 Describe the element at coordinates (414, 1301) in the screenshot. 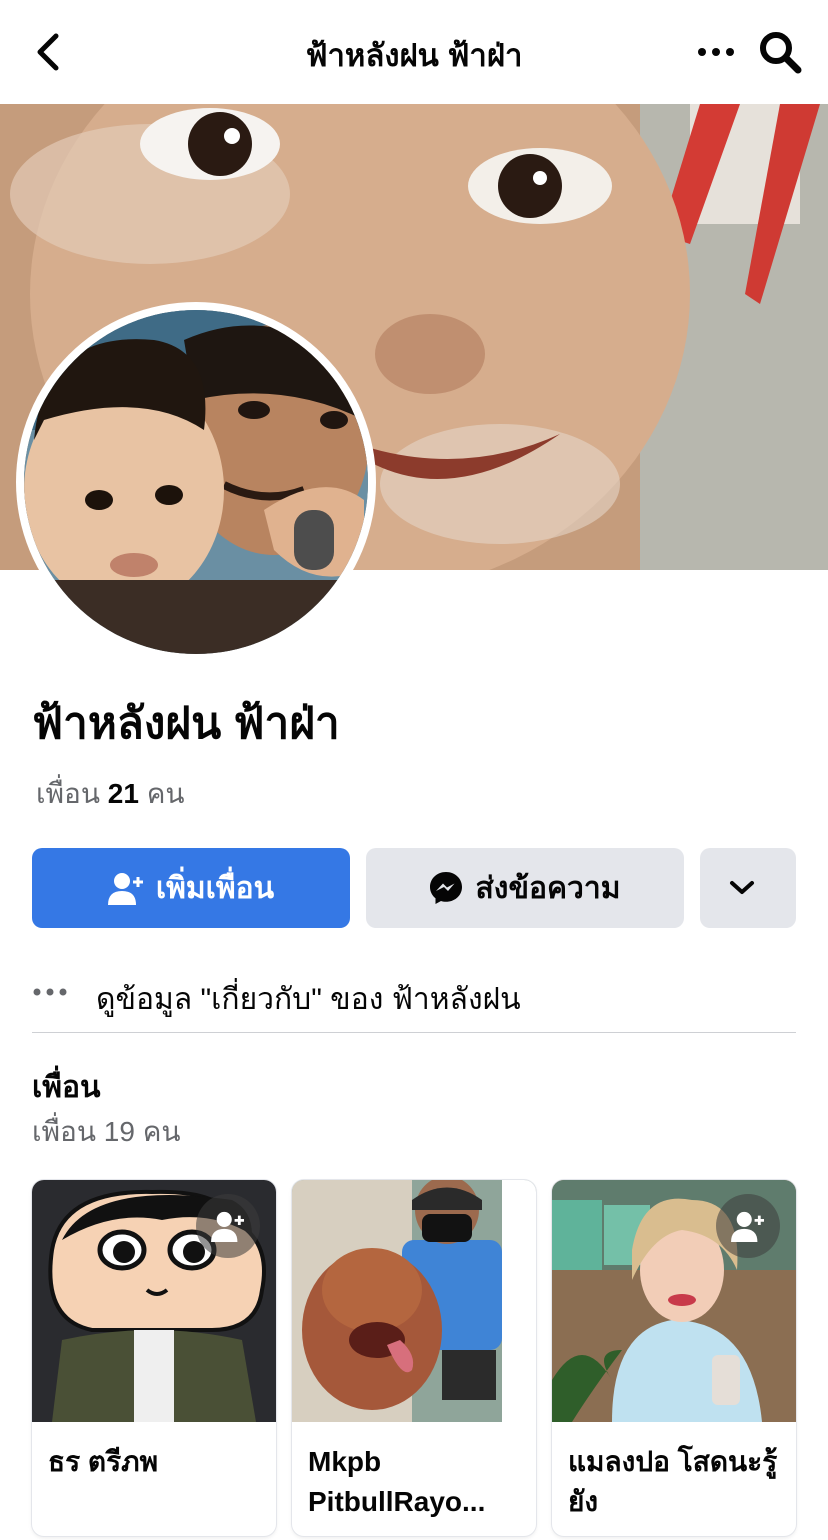

I see `friend-photo` at that location.